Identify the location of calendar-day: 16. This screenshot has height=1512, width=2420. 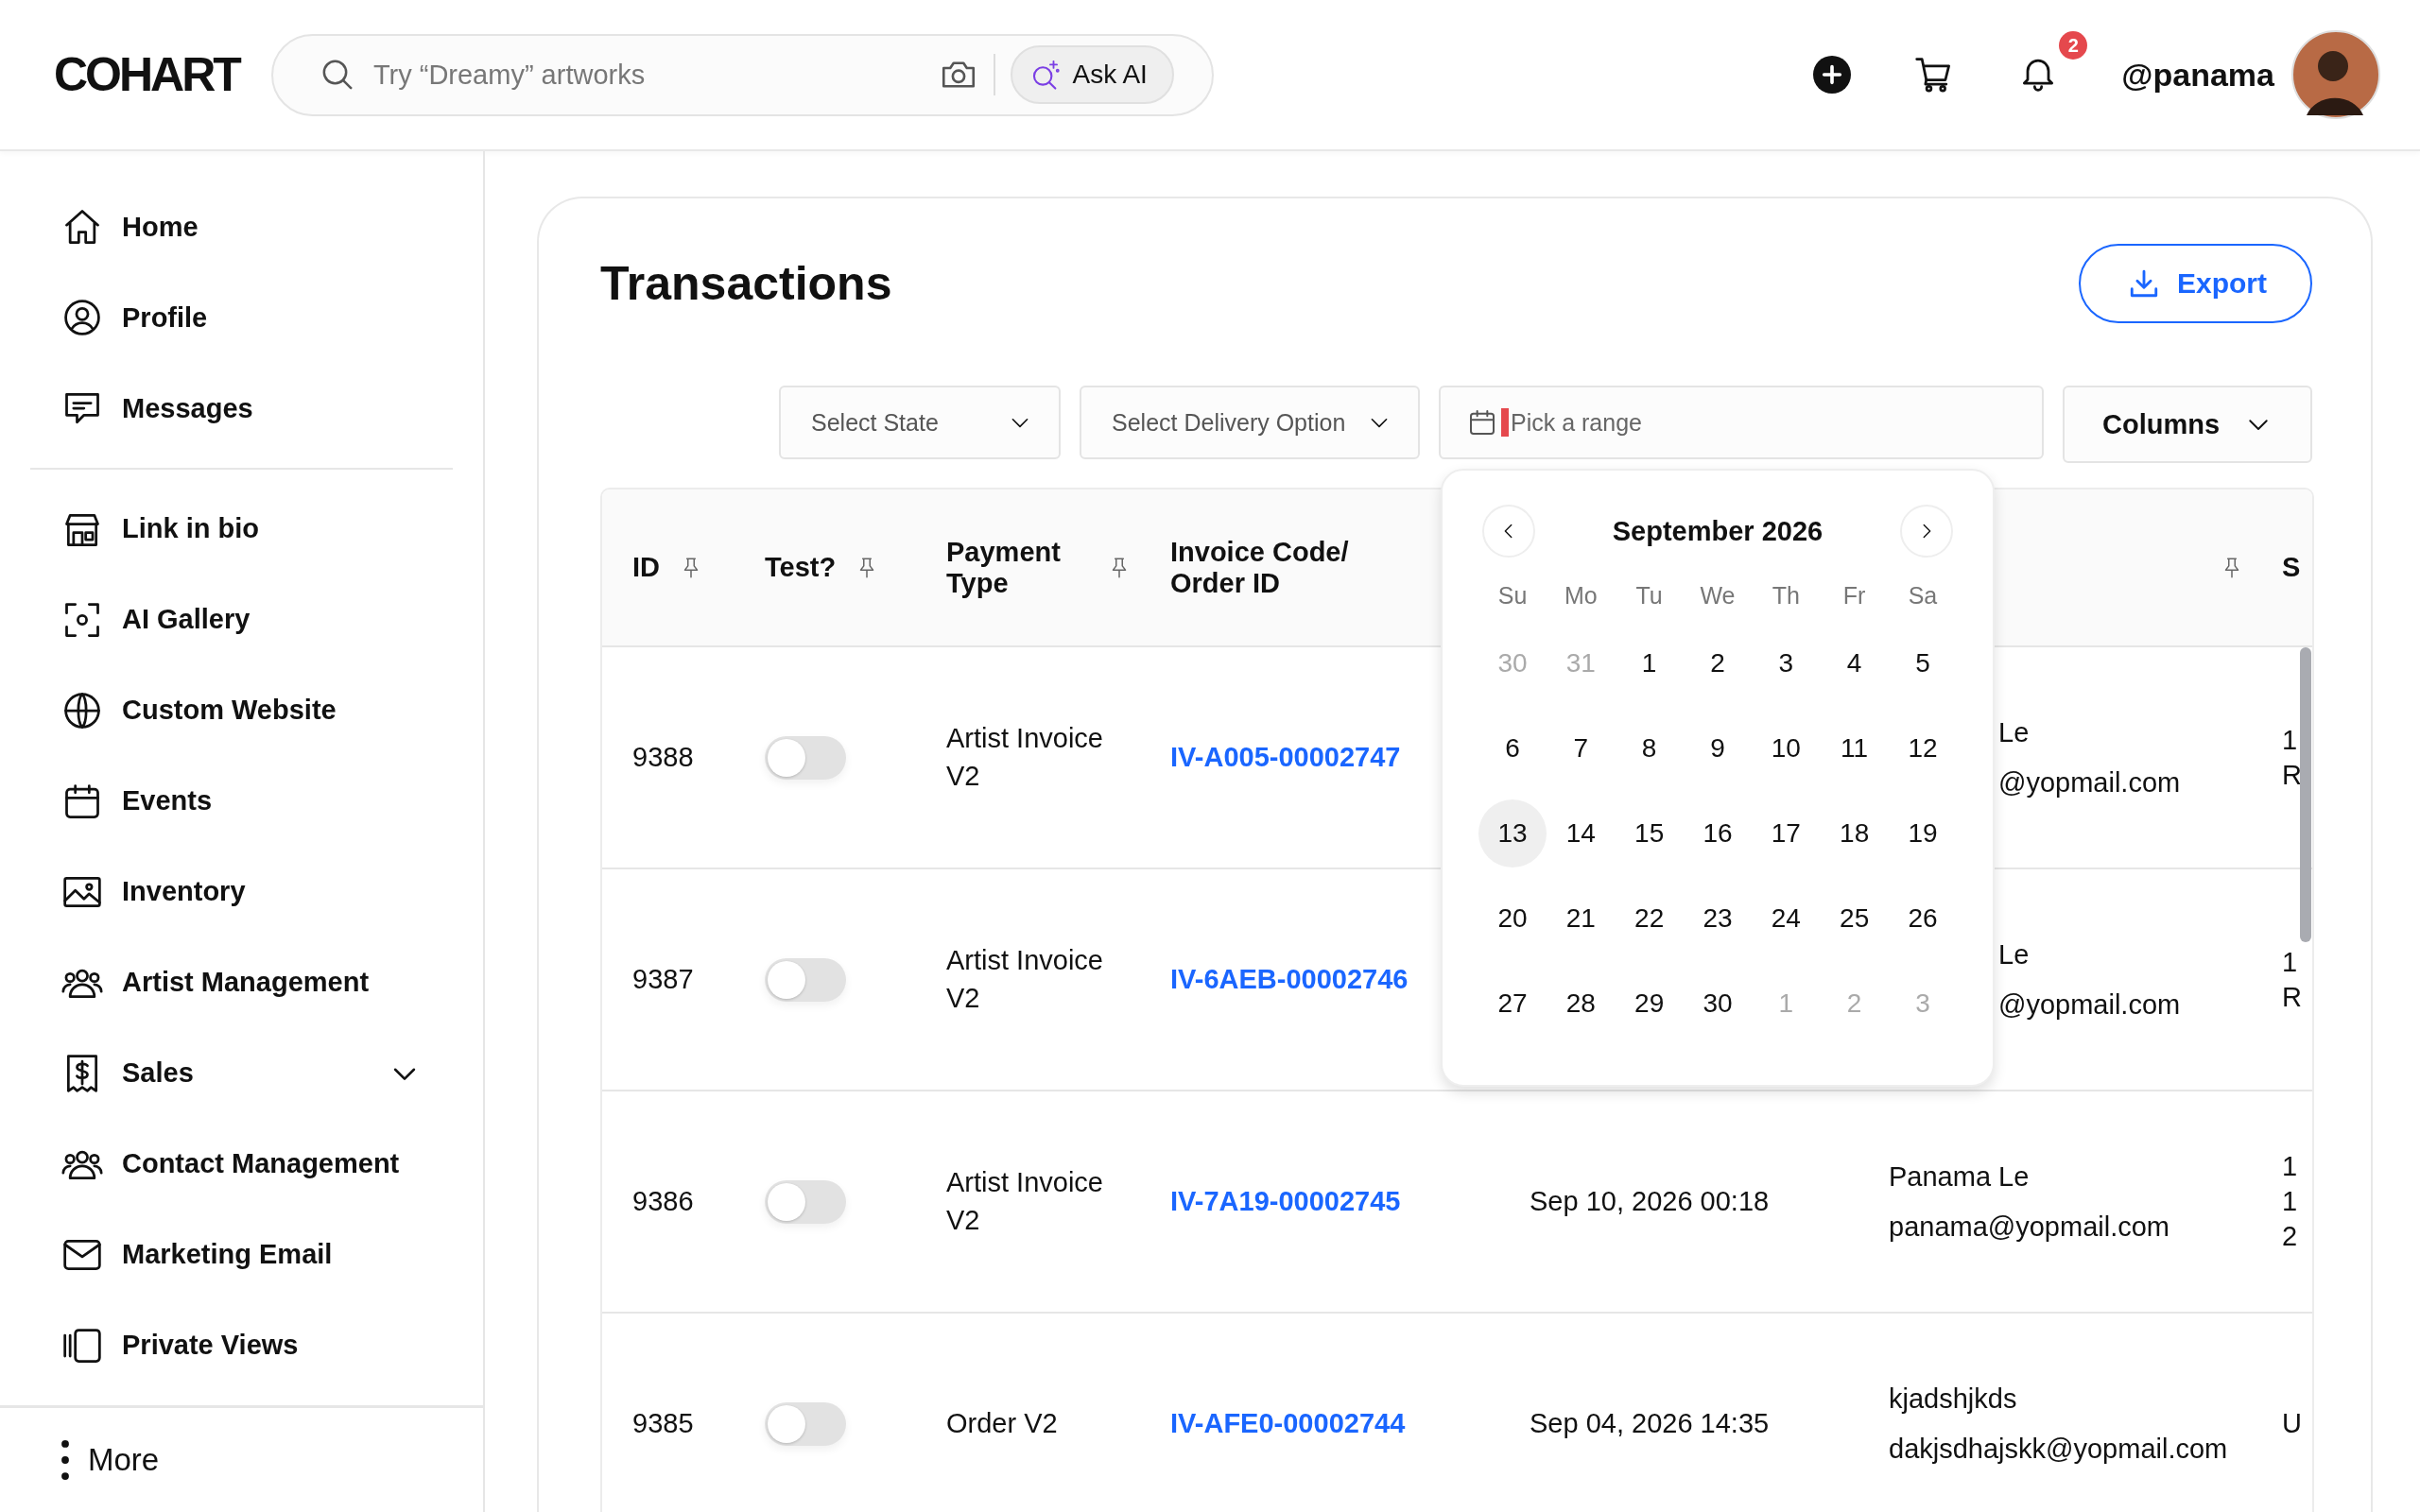
(1718, 833).